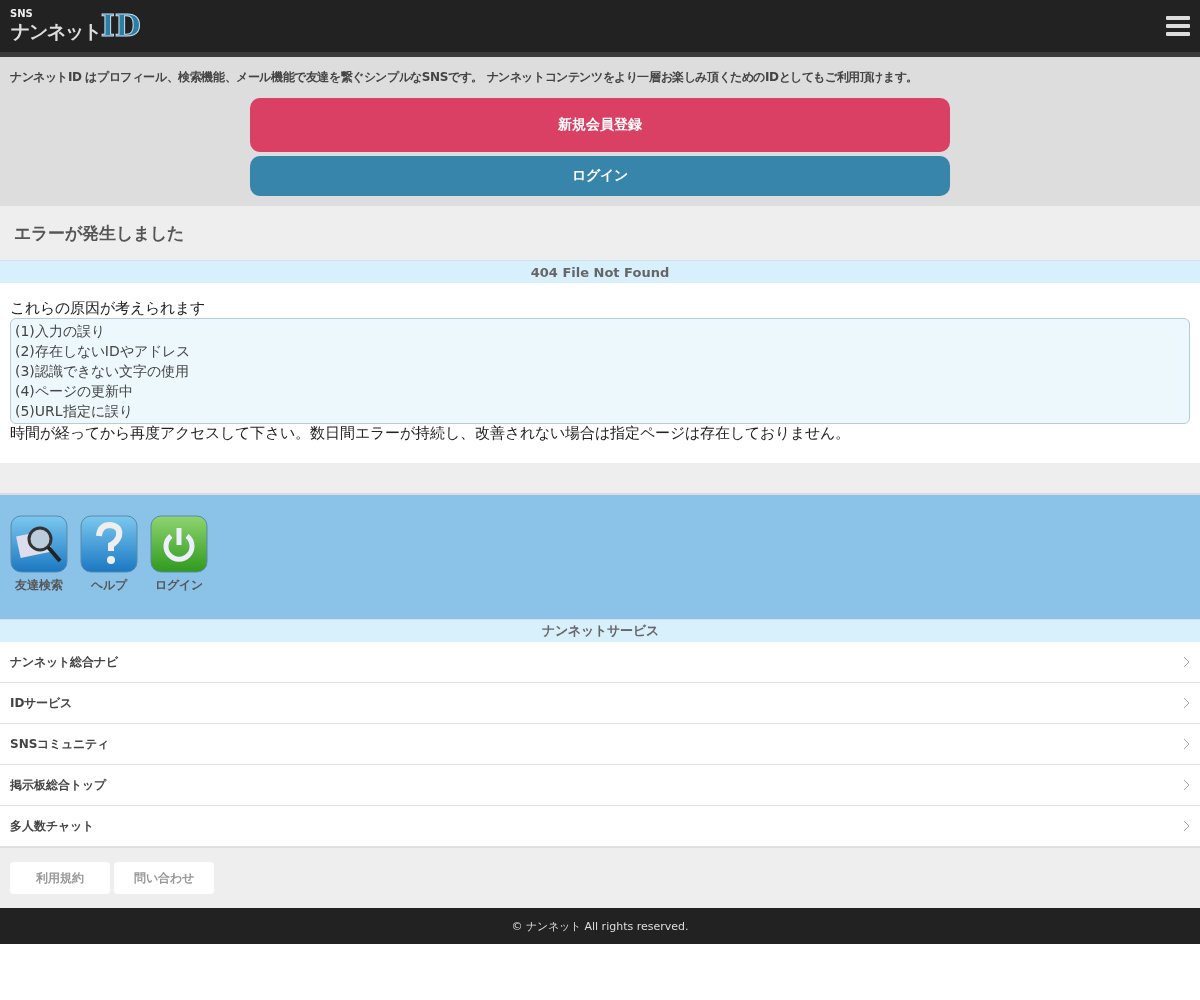 The height and width of the screenshot is (1000, 1200). What do you see at coordinates (1178, 26) in the screenshot?
I see `menu-icon` at bounding box center [1178, 26].